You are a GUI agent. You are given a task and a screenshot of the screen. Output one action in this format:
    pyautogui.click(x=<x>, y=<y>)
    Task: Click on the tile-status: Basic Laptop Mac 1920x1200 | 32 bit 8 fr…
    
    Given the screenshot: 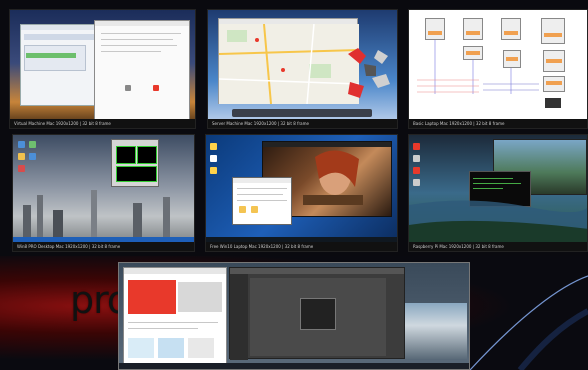 What is the action you would take?
    pyautogui.click(x=498, y=123)
    